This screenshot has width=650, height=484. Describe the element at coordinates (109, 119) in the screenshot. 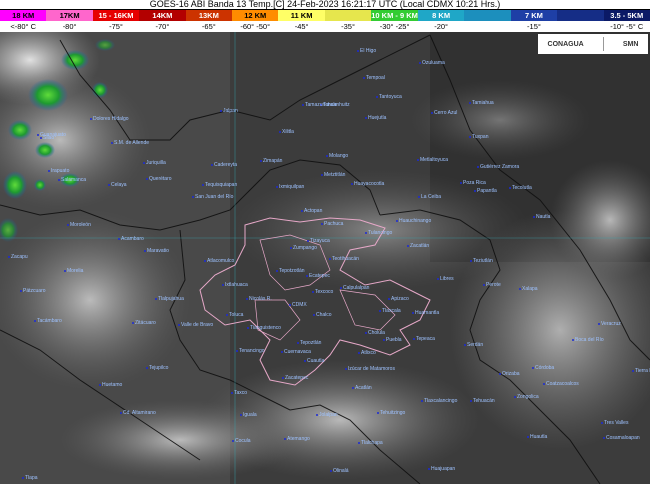

I see `city-label: Dolores Hidalgo` at that location.